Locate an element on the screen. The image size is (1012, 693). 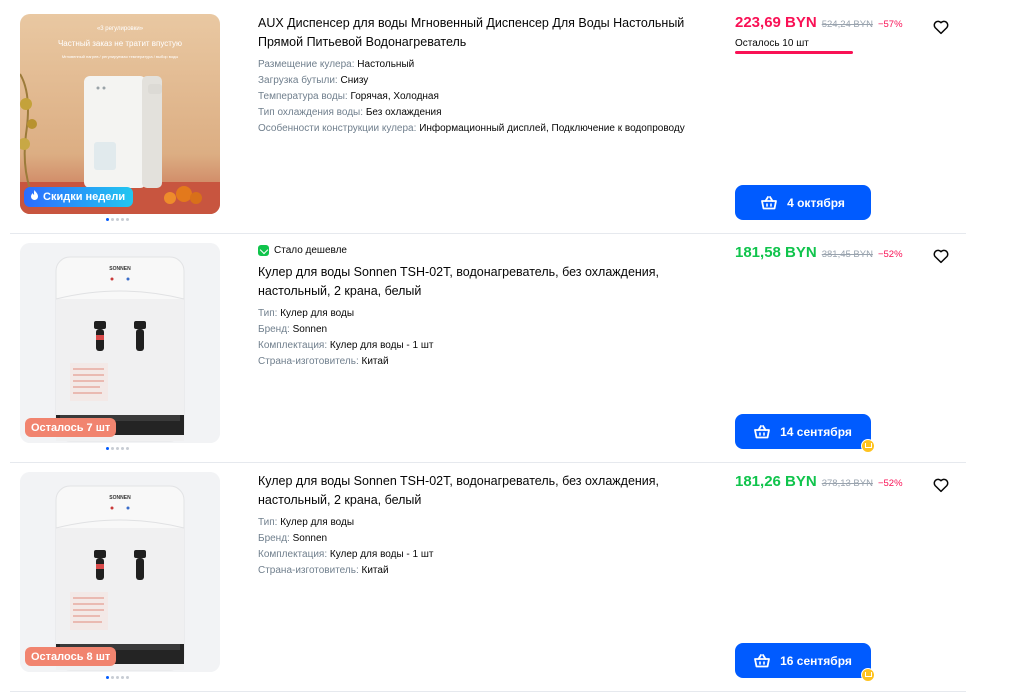
delivery-date: 14 сентября is located at coordinates (816, 431).